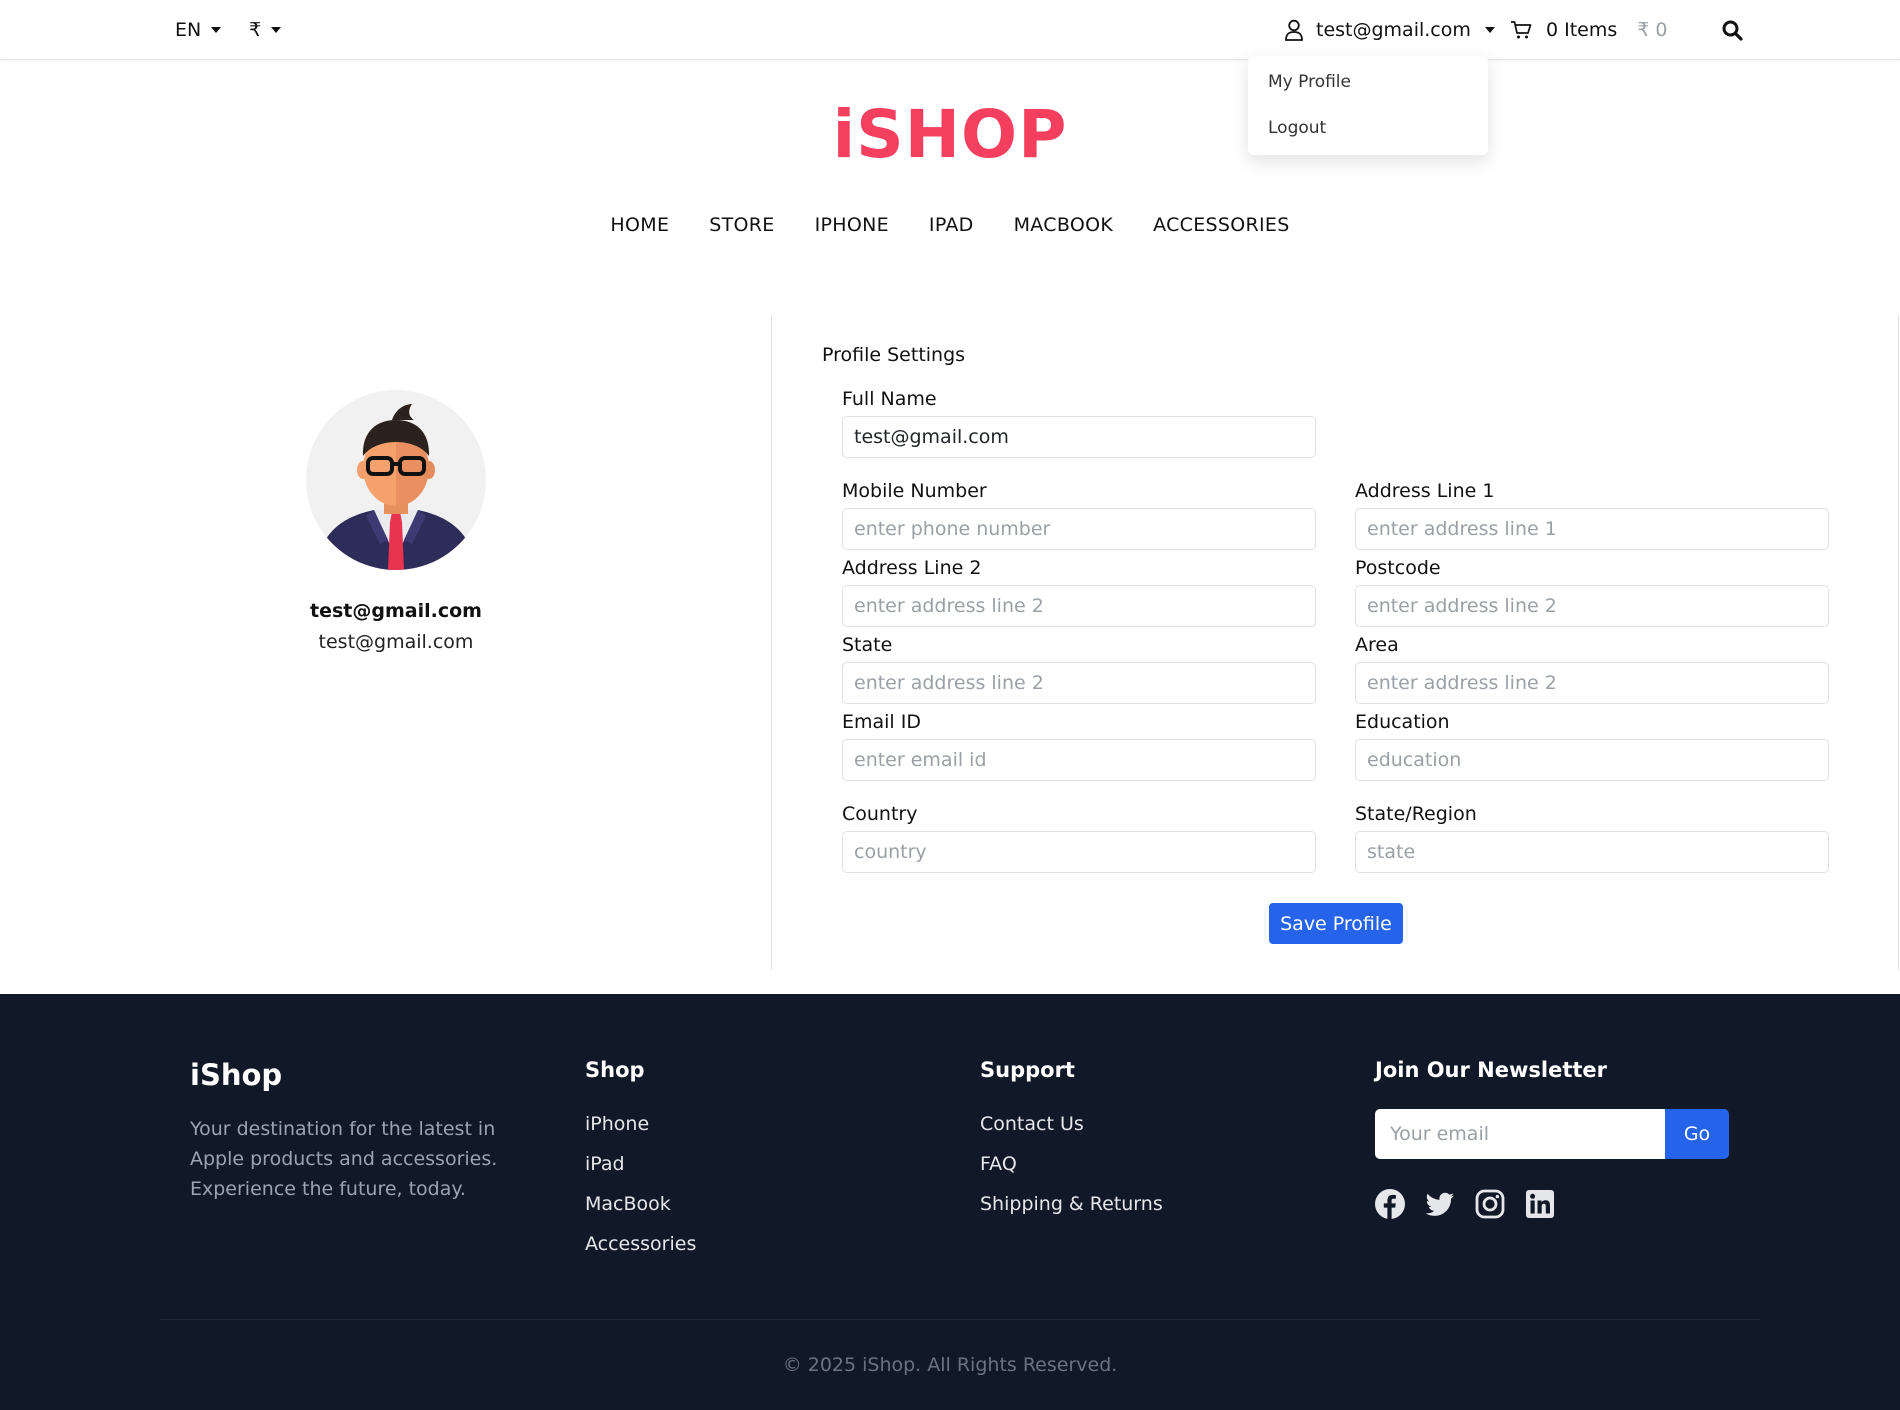 The width and height of the screenshot is (1900, 1410). What do you see at coordinates (867, 645) in the screenshot?
I see `state-label: State` at bounding box center [867, 645].